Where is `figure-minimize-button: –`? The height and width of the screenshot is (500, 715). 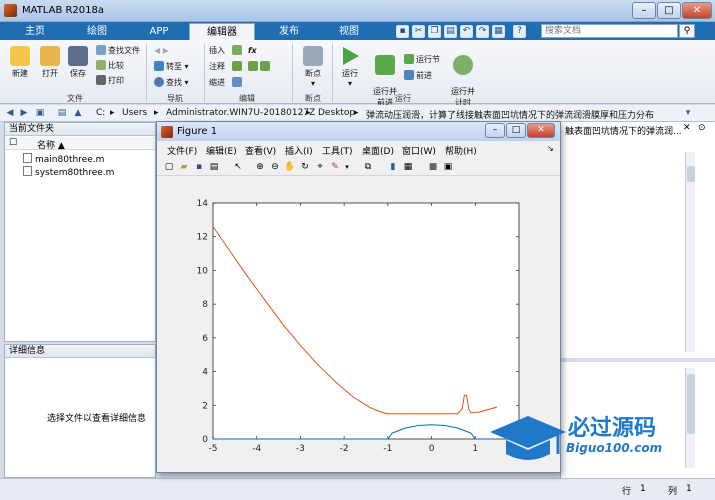
figure-minimize-button: – is located at coordinates (495, 130).